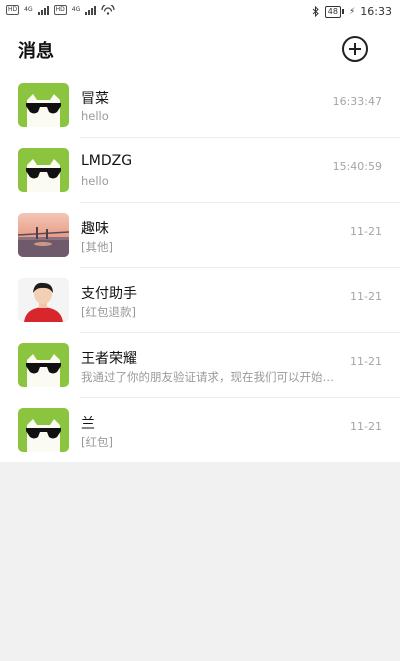 The height and width of the screenshot is (661, 400). What do you see at coordinates (200, 430) in the screenshot?
I see `conversation-item: 兰 [红包] 11-21` at bounding box center [200, 430].